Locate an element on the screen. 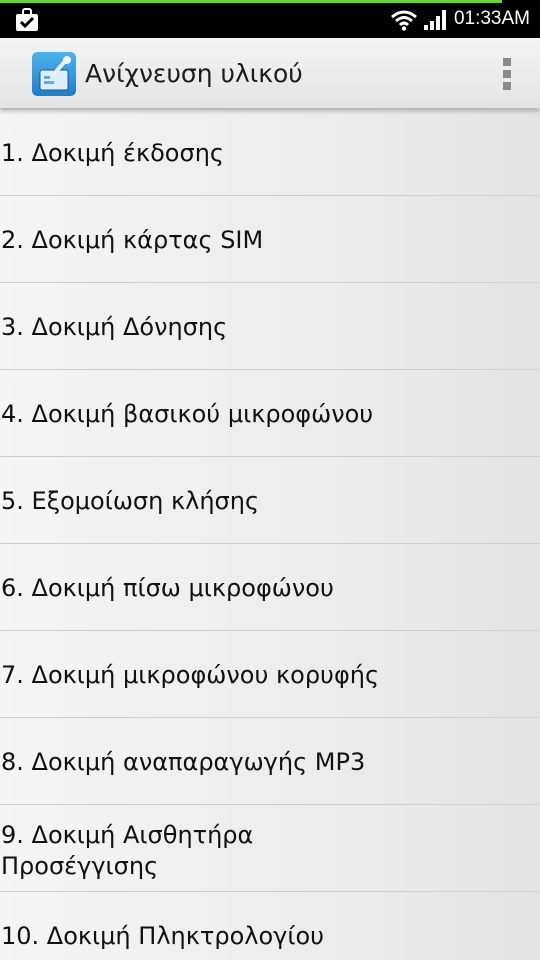  progress-indicator is located at coordinates (251, 1).